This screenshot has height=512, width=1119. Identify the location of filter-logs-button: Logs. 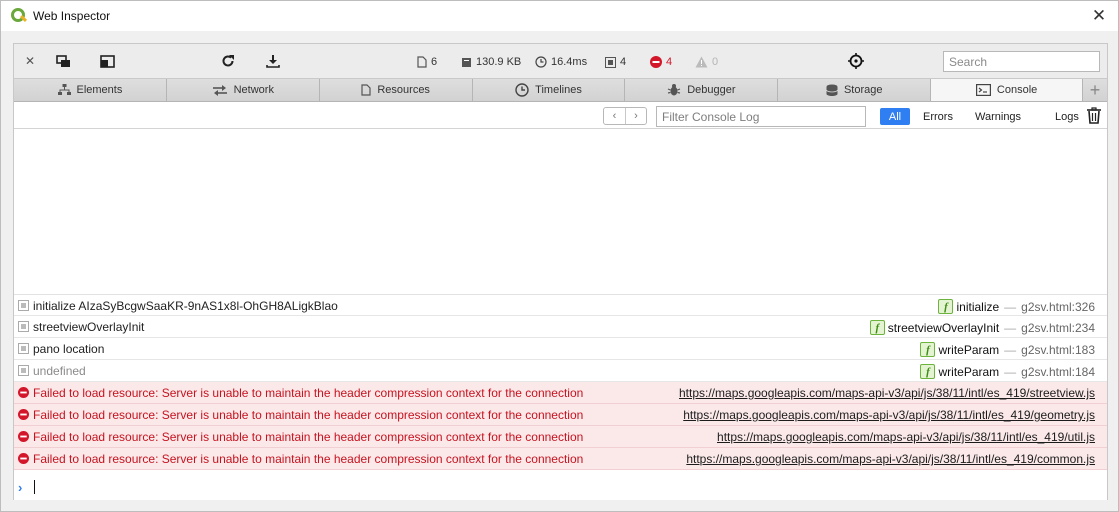
(1067, 116).